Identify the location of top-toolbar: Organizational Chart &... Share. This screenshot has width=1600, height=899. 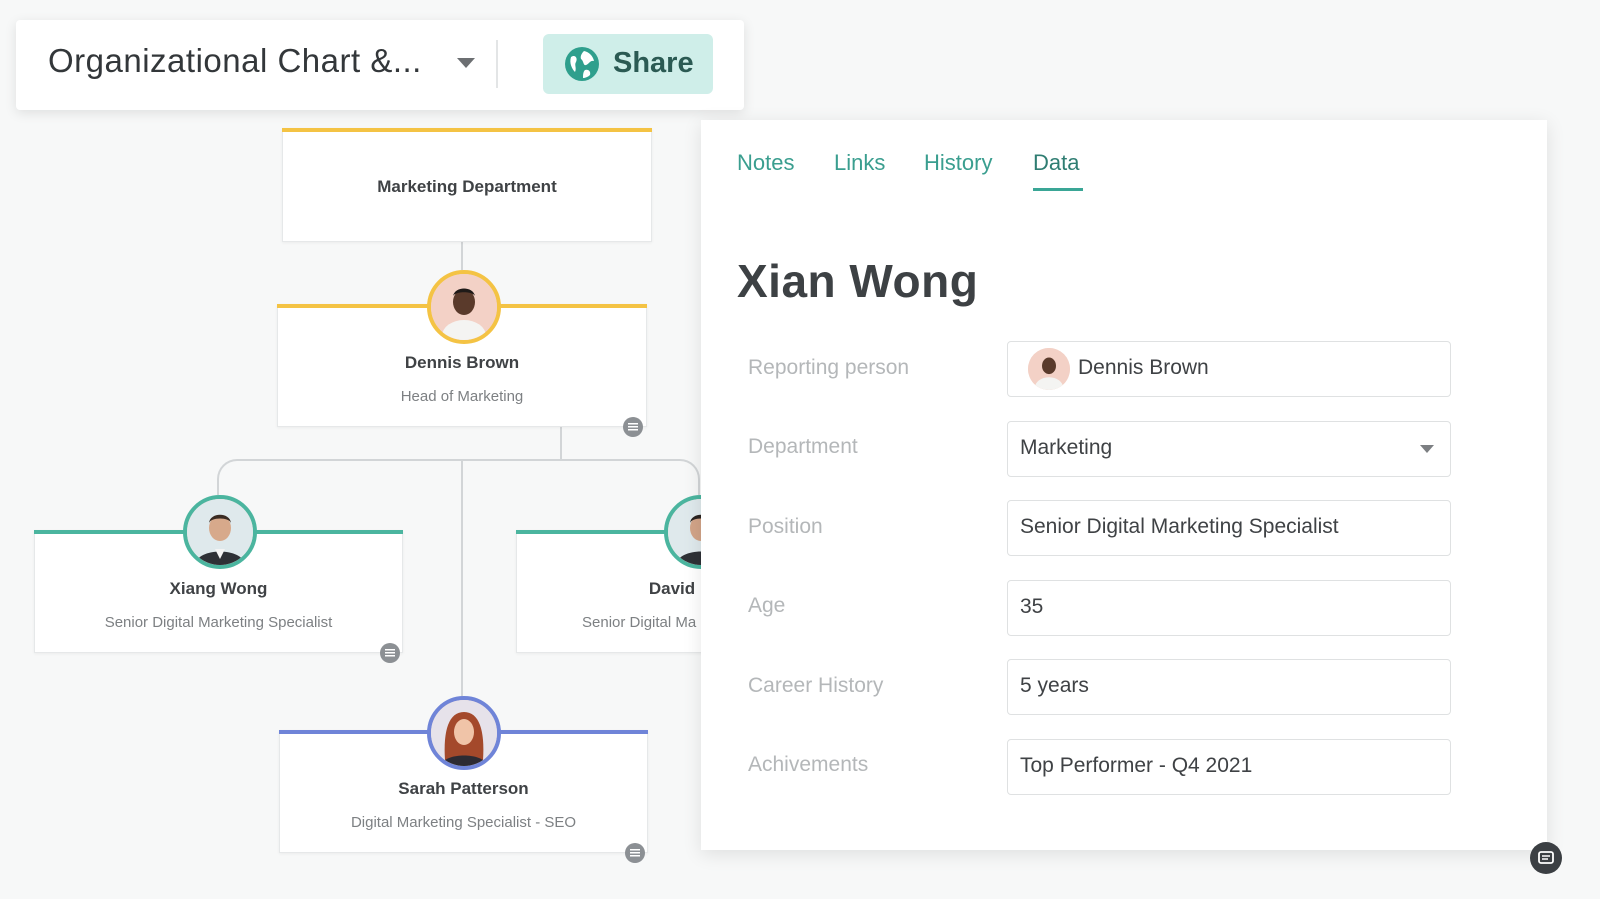
(380, 65).